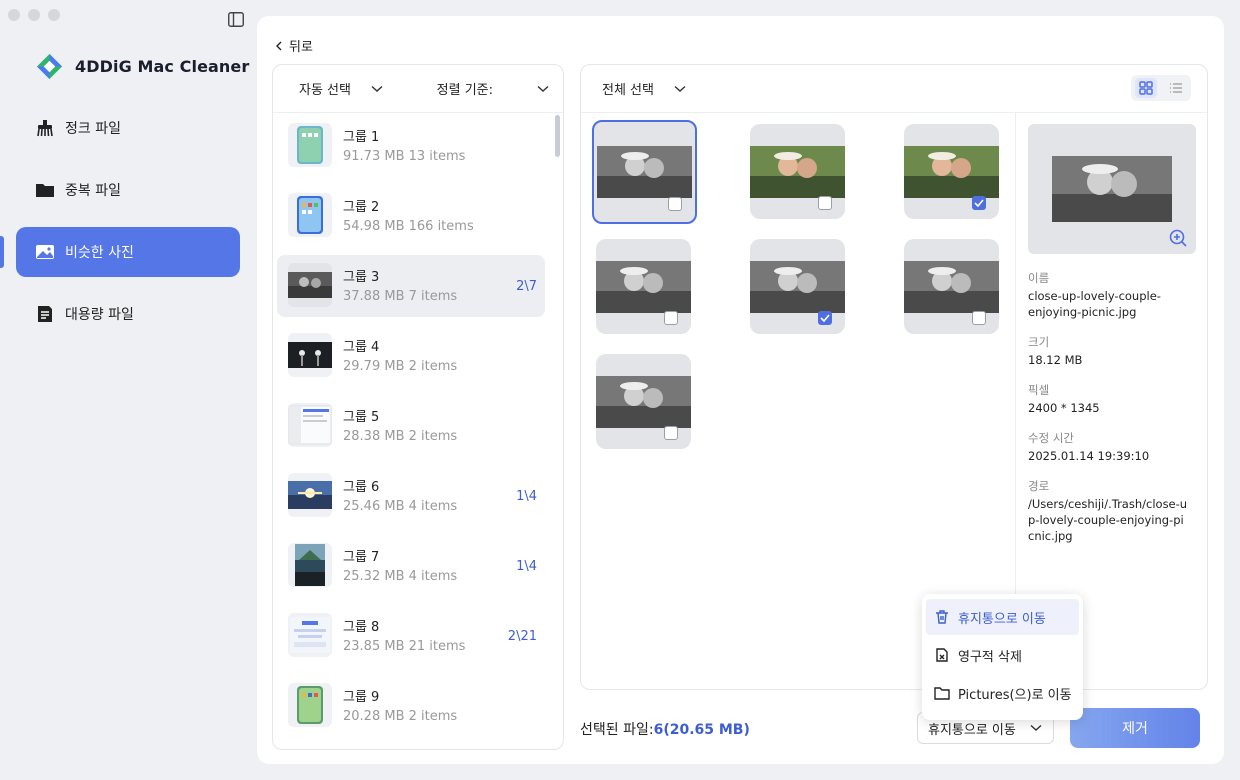  Describe the element at coordinates (128, 190) in the screenshot. I see `sidebar-item-duplicate-files: 중복 파일` at that location.